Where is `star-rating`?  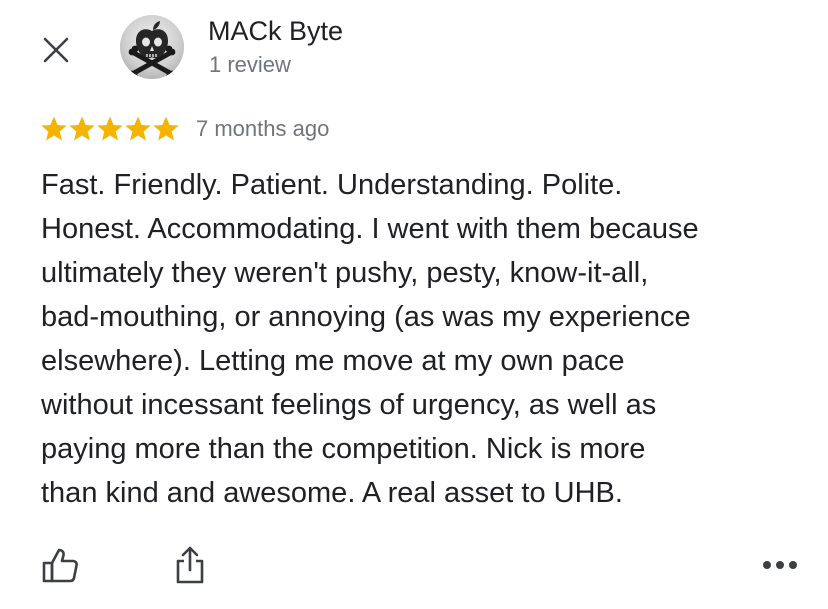
star-rating is located at coordinates (110, 129).